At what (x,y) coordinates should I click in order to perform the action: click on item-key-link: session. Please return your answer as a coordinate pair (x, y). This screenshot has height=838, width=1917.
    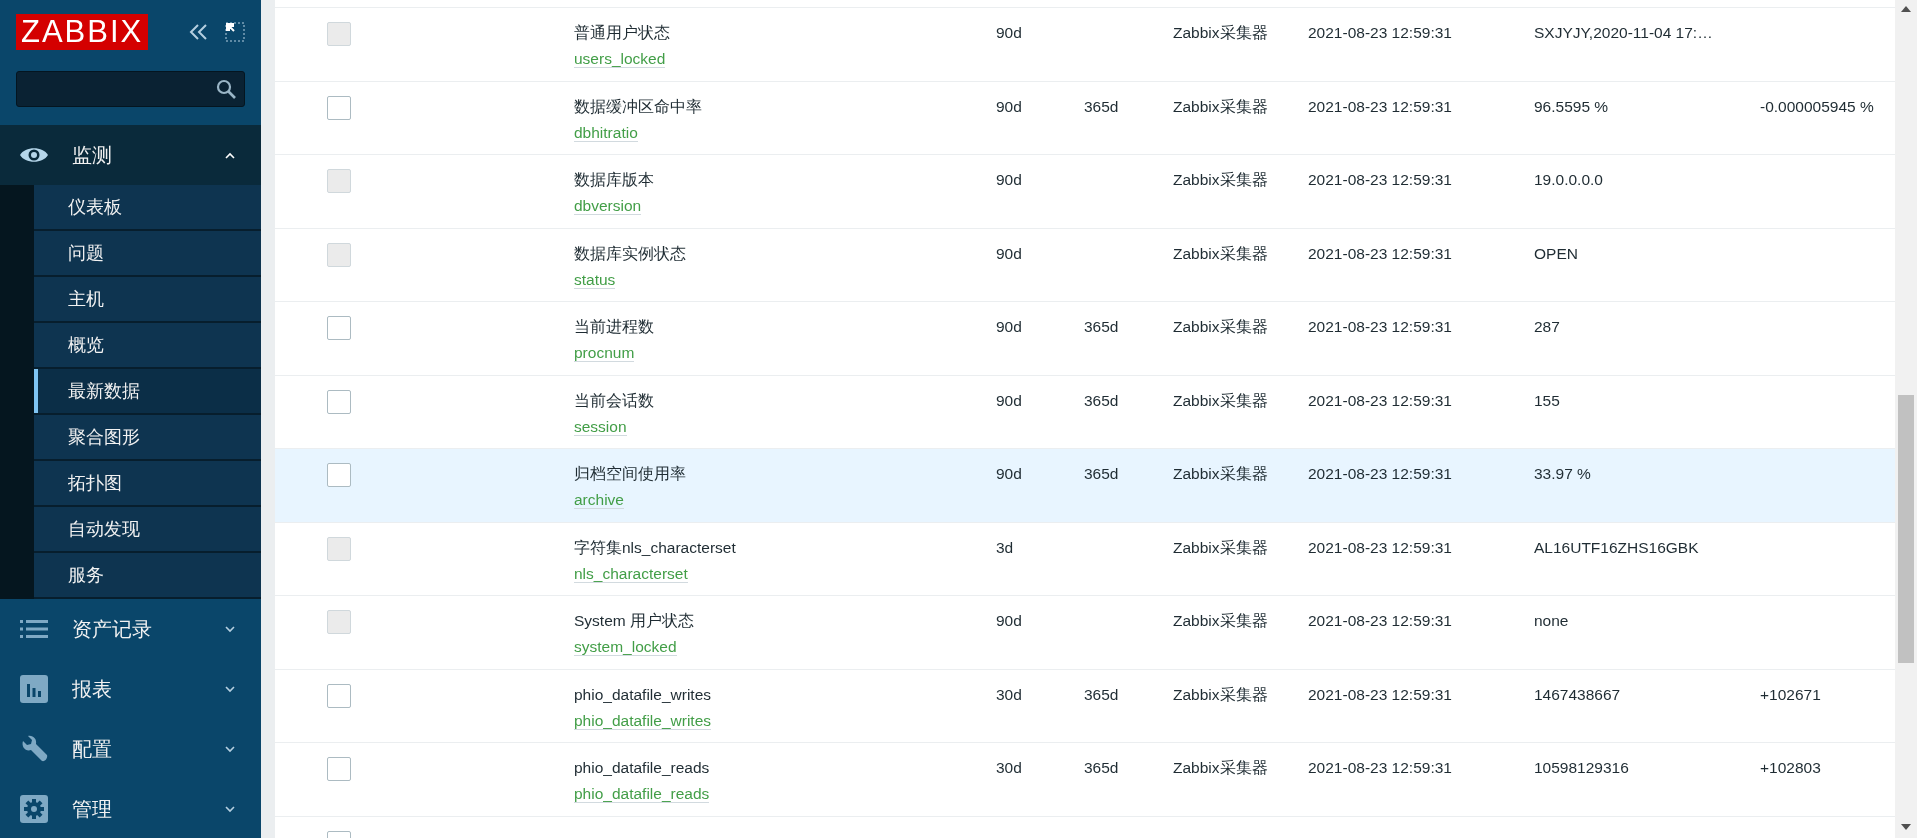
    Looking at the image, I should click on (600, 426).